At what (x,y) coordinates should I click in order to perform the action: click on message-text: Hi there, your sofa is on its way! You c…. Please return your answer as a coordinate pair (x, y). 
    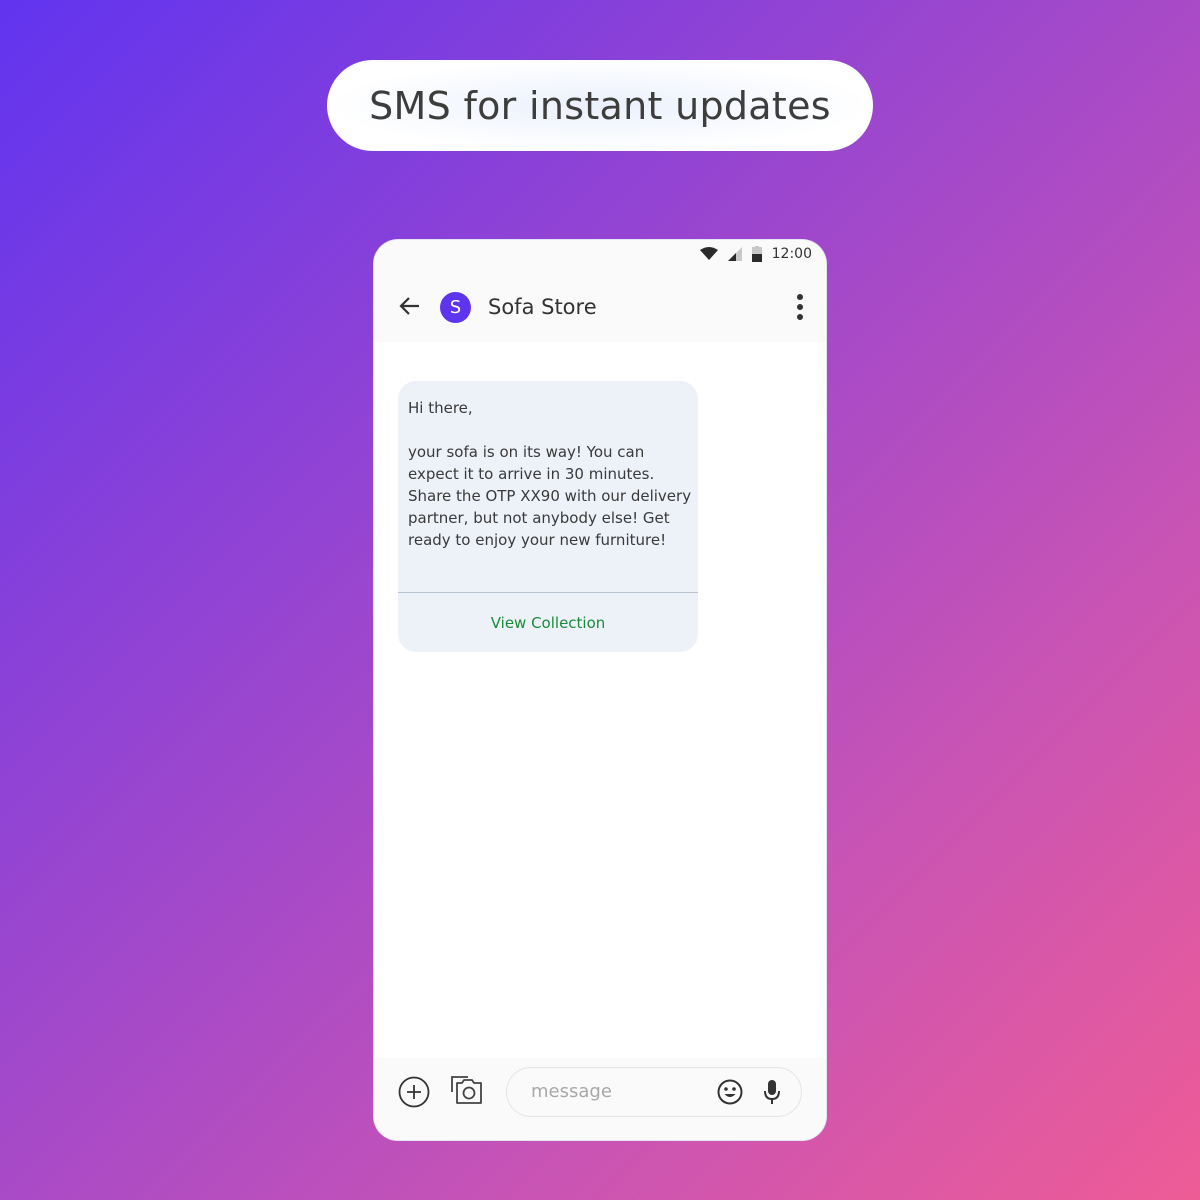
    Looking at the image, I should click on (550, 474).